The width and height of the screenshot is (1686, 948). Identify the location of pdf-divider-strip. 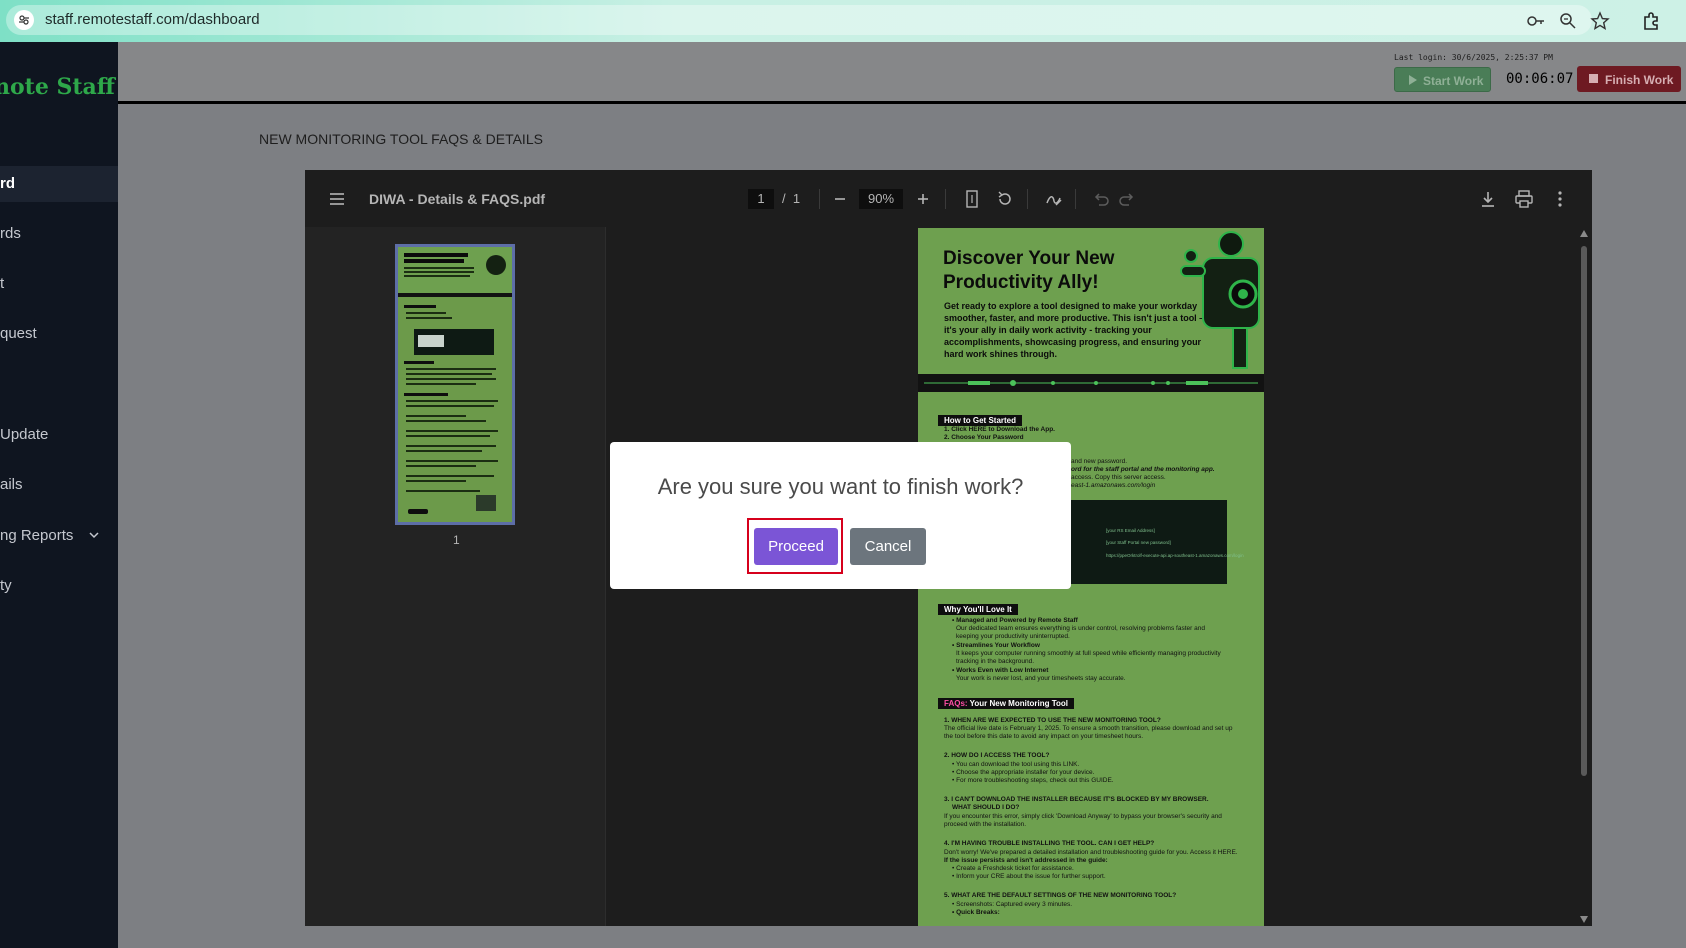
(1091, 383).